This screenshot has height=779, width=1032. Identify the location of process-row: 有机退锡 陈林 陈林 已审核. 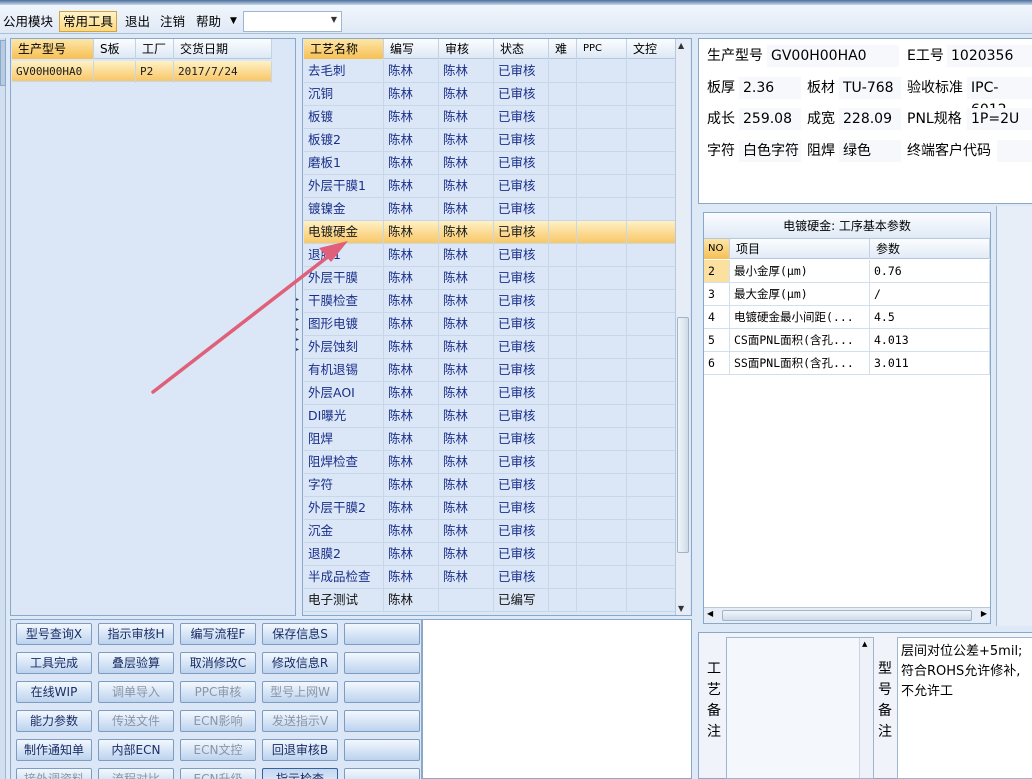
(490, 370).